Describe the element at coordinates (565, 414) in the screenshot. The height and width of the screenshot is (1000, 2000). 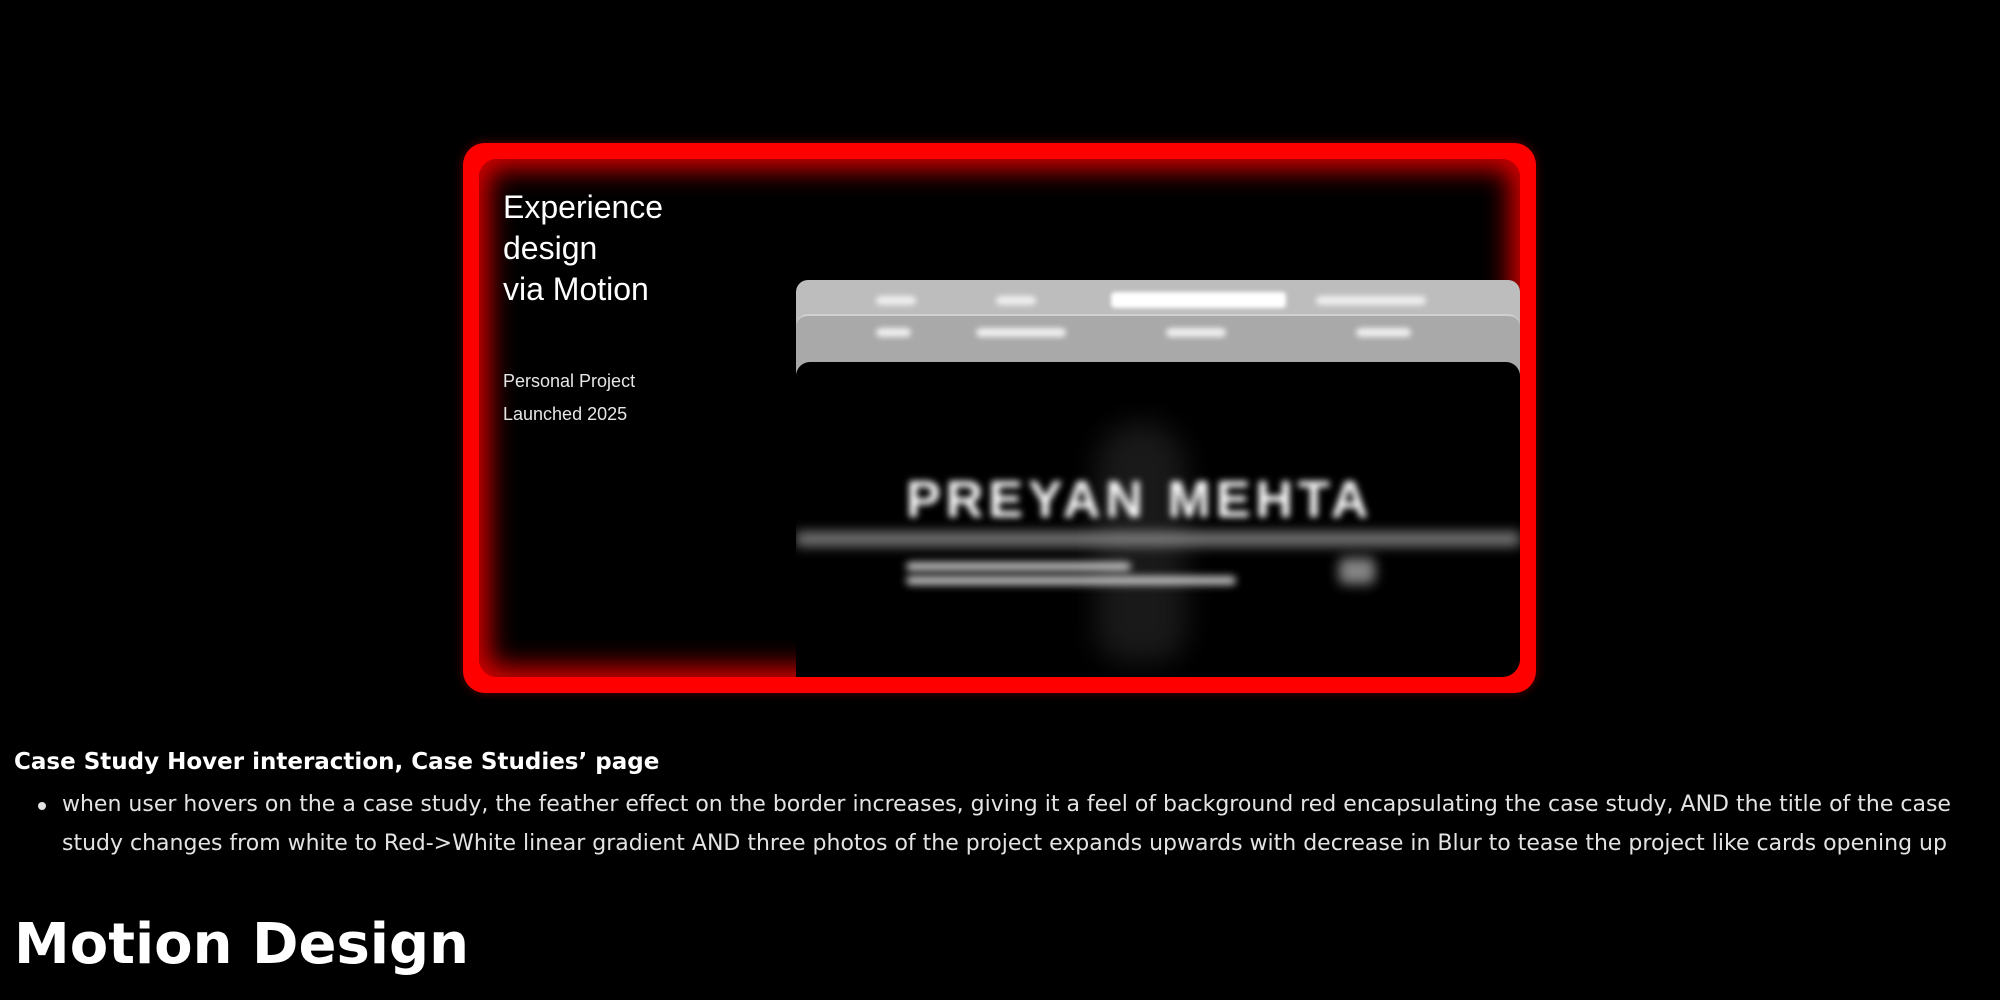
I see `case-study-launch: Launched 2025` at that location.